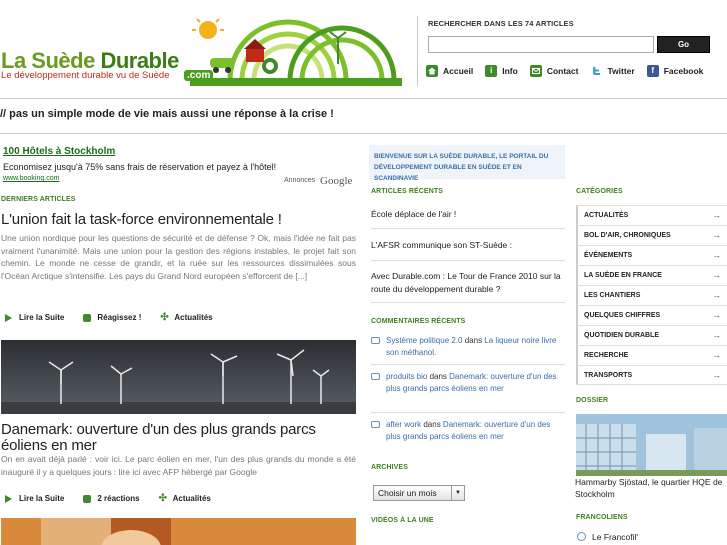 This screenshot has height=545, width=727. I want to click on article-image-wind-turbines, so click(178, 377).